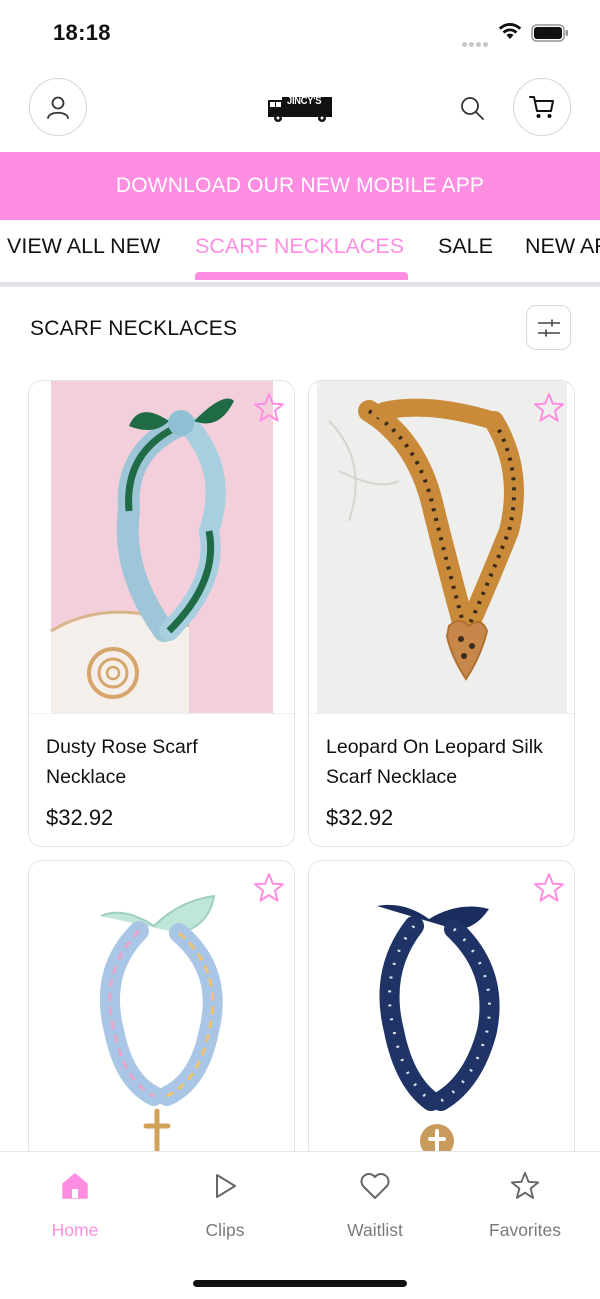 This screenshot has width=600, height=1299. Describe the element at coordinates (299, 246) in the screenshot. I see `tab-scarf-necklaces: SCARF NECKLACES` at that location.